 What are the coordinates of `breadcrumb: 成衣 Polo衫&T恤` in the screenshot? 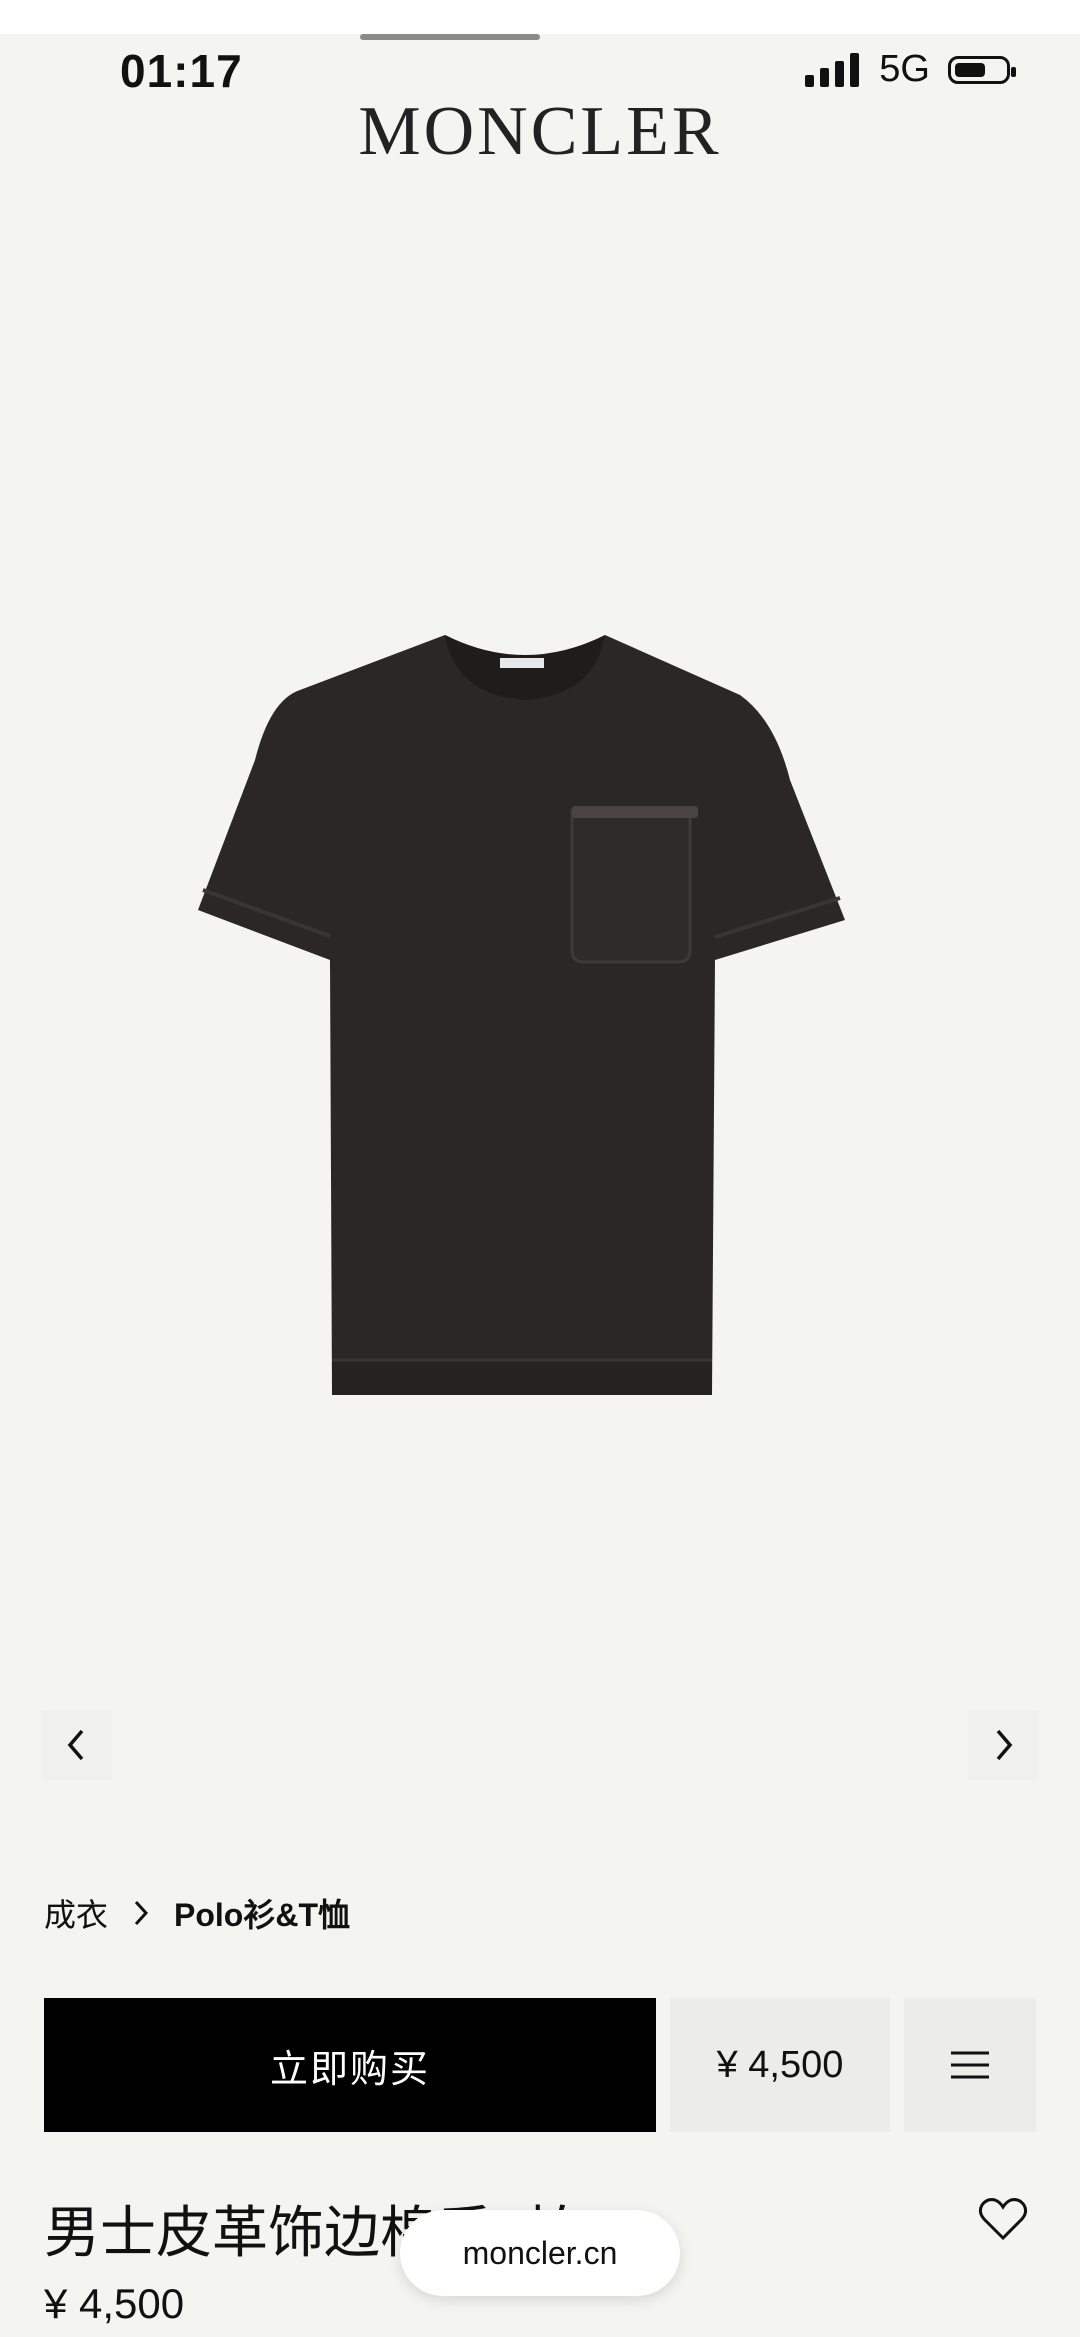 It's located at (197, 1913).